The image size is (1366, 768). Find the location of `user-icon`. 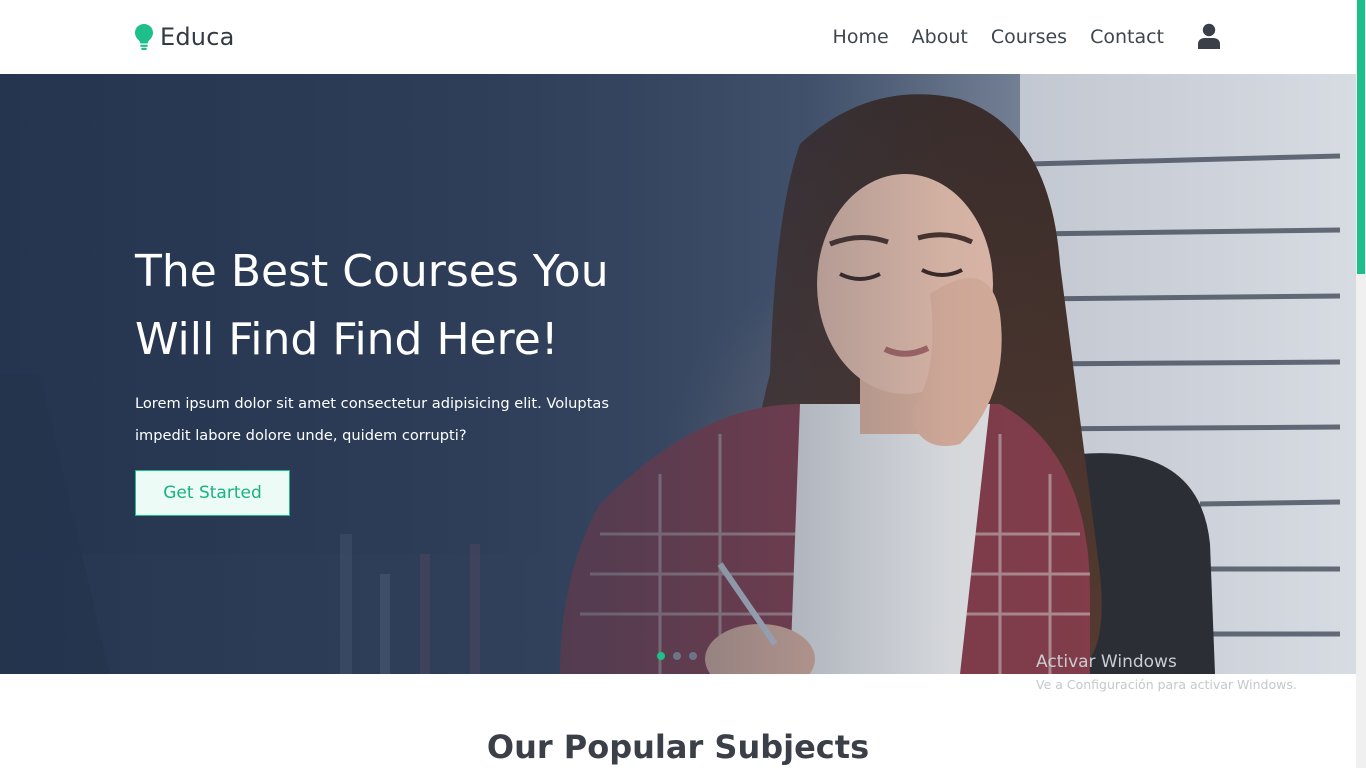

user-icon is located at coordinates (1209, 36).